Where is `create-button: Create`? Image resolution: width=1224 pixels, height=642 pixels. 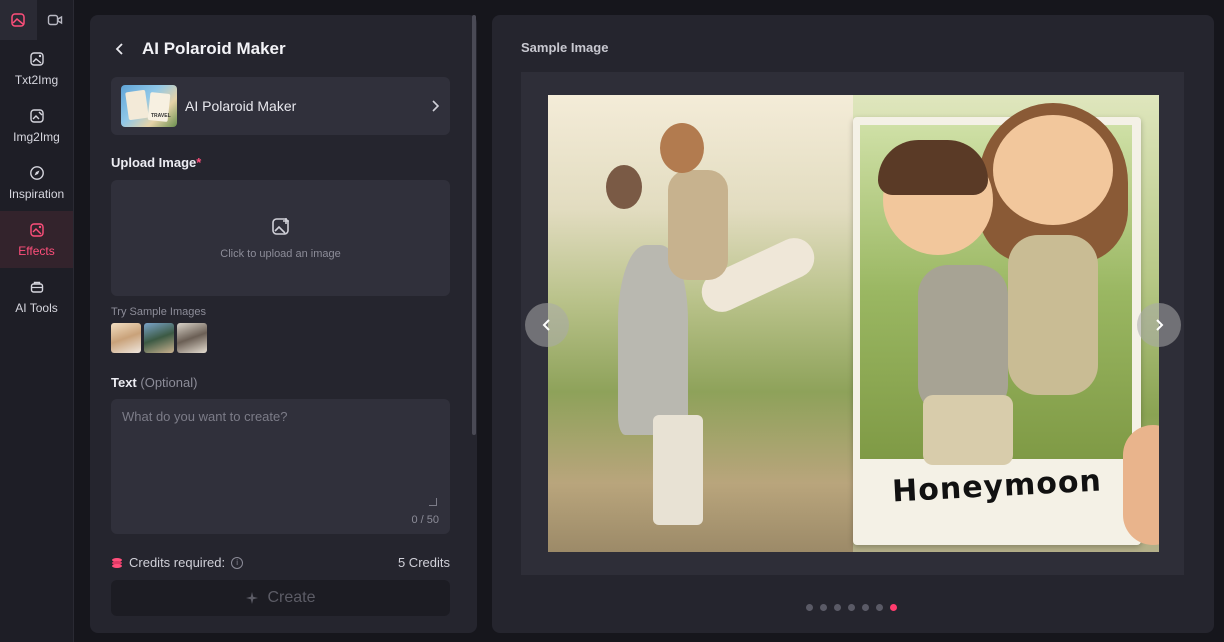
create-button: Create is located at coordinates (280, 598).